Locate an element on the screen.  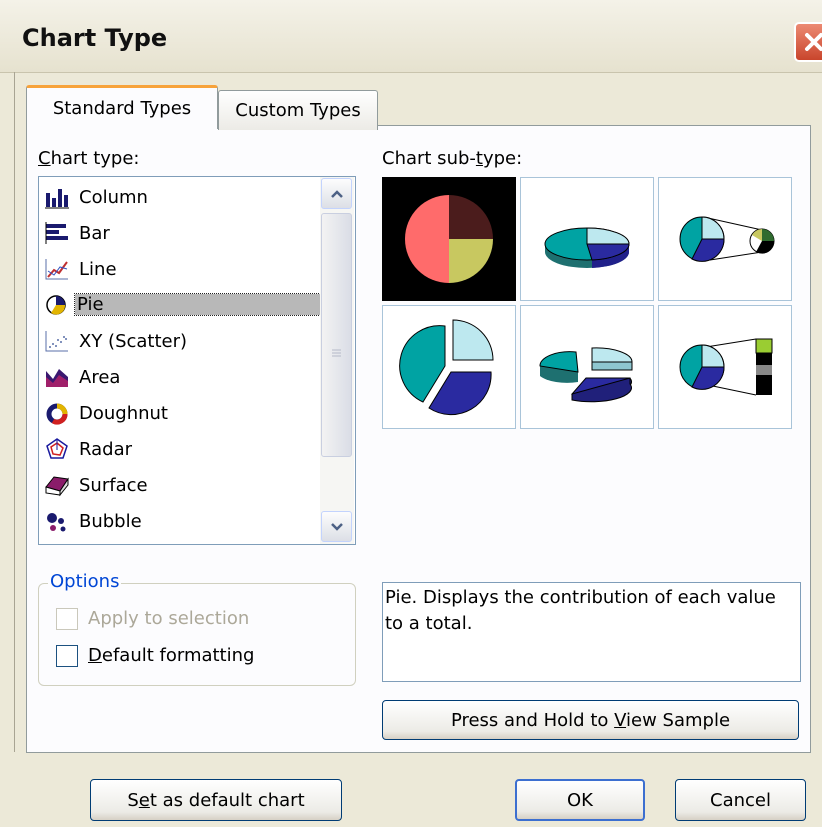
scroll-down-button is located at coordinates (336, 526).